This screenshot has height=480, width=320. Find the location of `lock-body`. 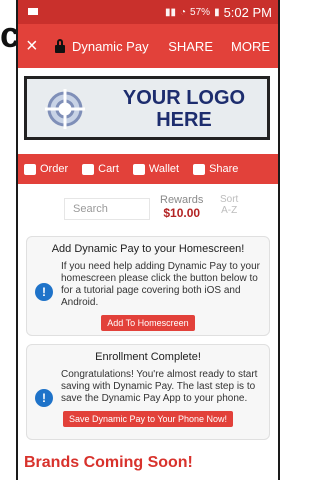

lock-body is located at coordinates (60, 49).